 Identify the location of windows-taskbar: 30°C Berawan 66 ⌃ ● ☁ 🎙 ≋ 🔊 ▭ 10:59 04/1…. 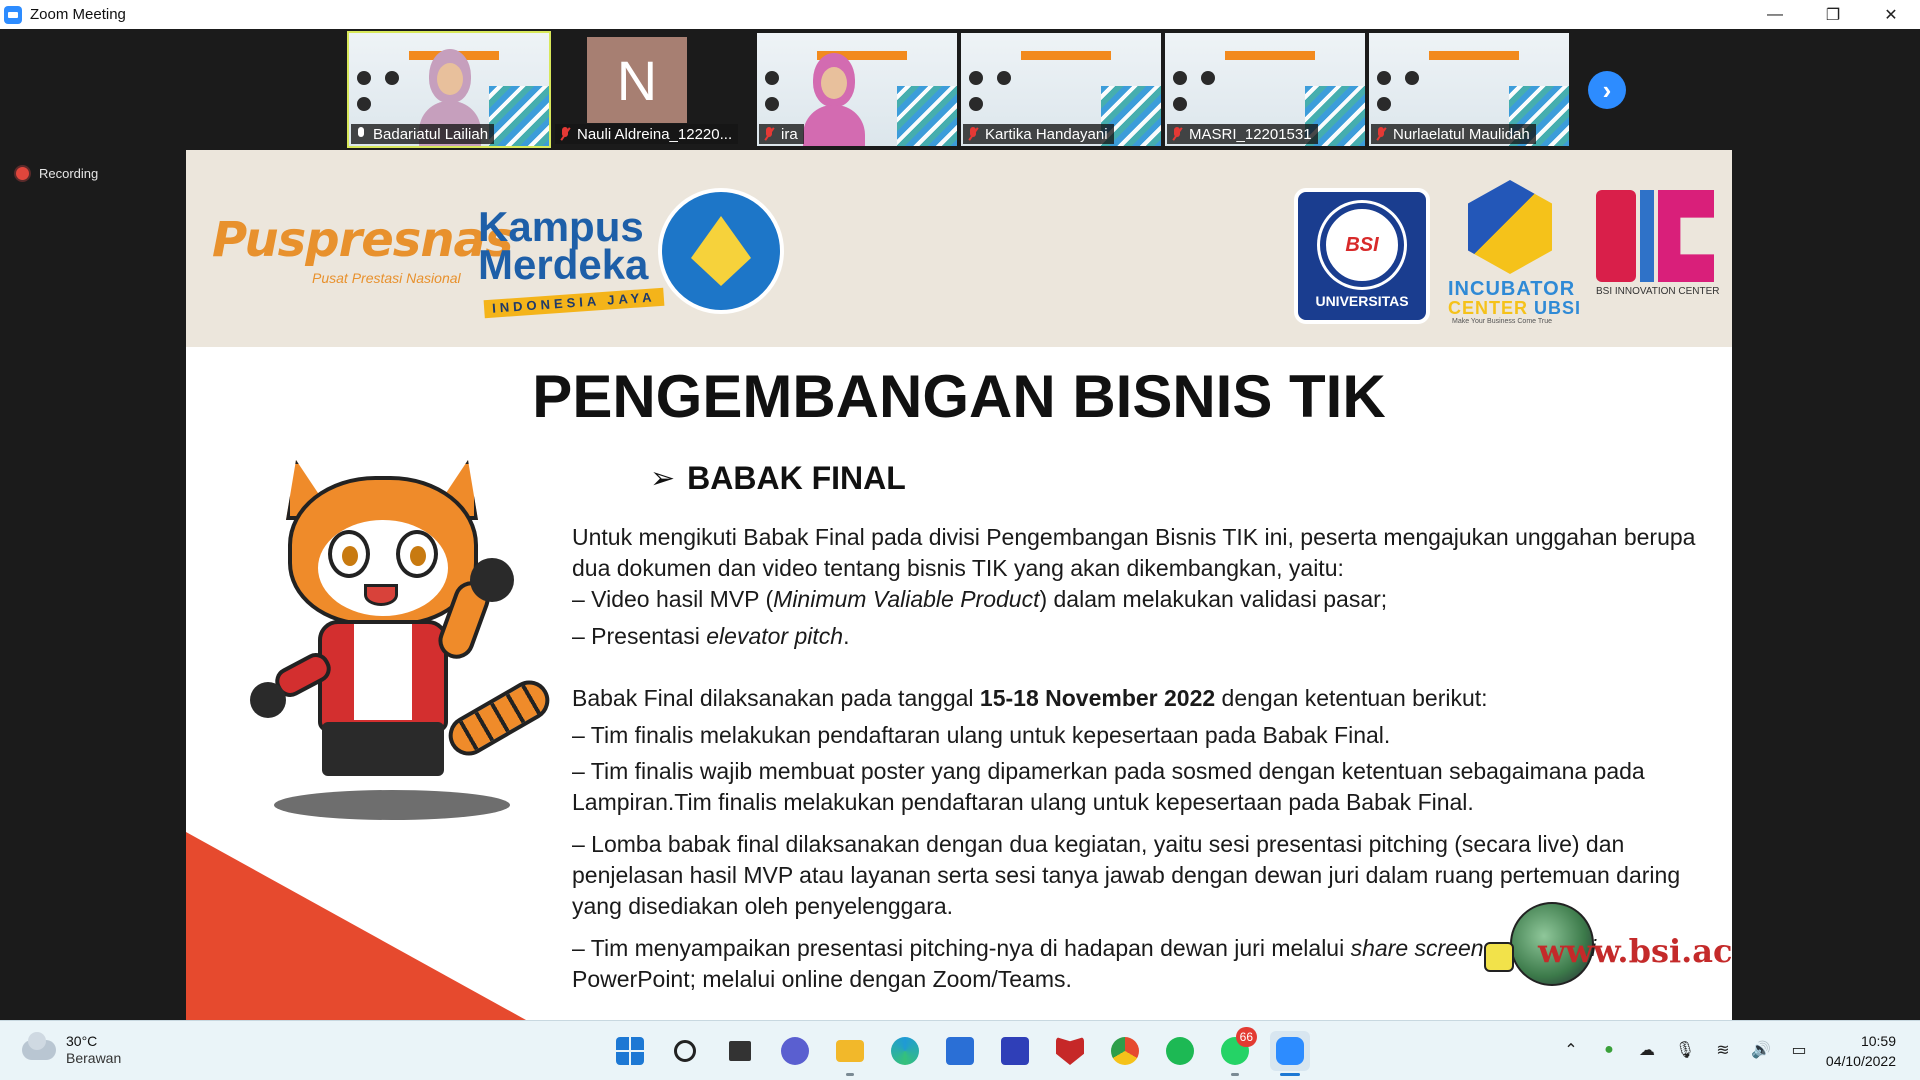
(960, 1050).